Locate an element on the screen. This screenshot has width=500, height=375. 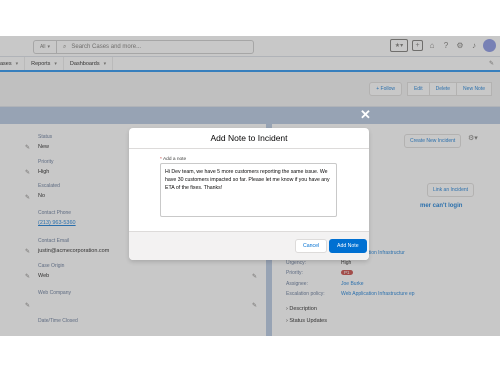
modal-footer: Cancel Add Note is located at coordinates (249, 245).